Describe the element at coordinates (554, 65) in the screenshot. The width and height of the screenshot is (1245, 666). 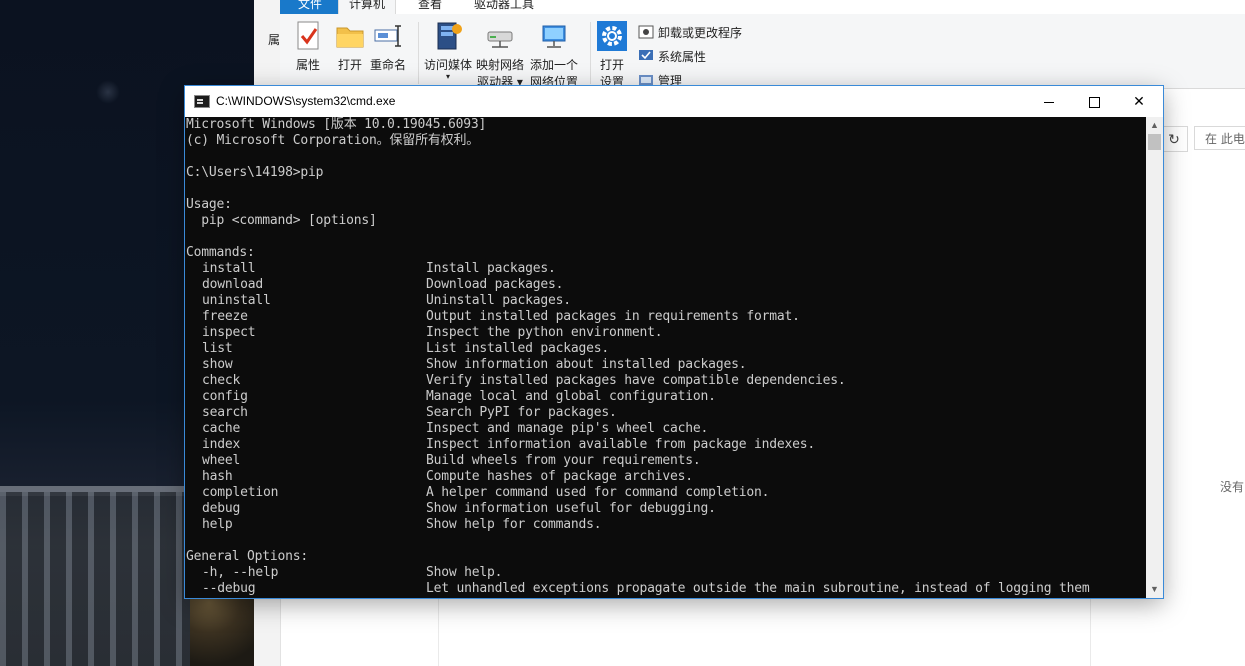
I see `add-network-label: 添加一个` at that location.